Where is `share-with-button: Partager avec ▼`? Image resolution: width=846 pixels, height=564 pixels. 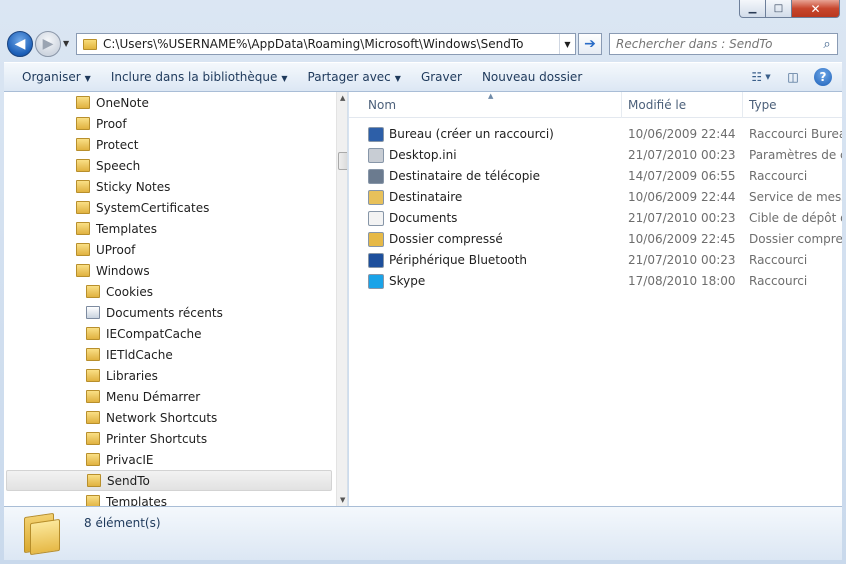 share-with-button: Partager avec ▼ is located at coordinates (354, 77).